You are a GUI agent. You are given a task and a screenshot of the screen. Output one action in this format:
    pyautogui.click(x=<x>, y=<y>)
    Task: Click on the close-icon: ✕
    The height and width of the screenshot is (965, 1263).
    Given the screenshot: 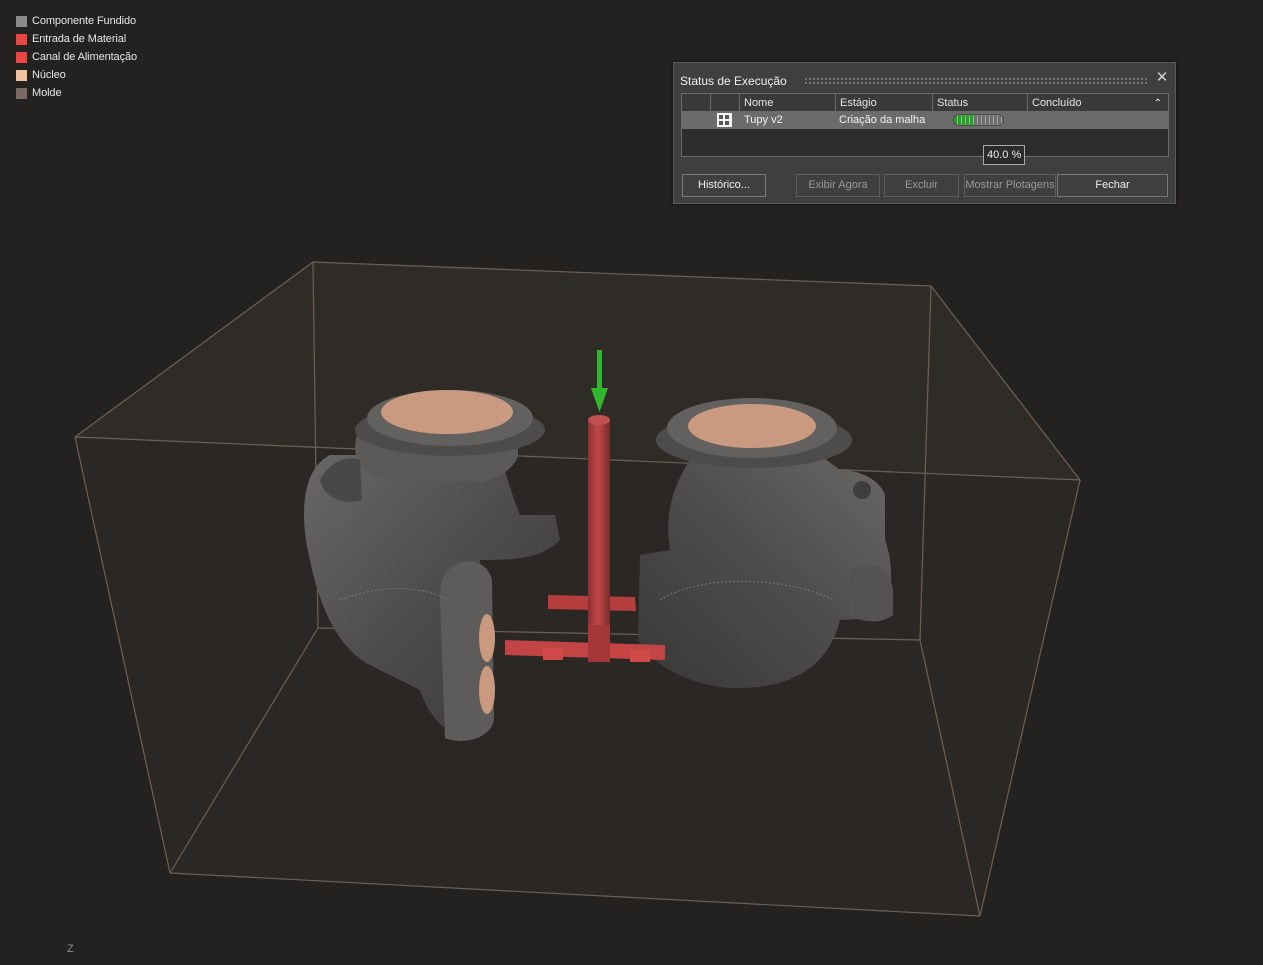 What is the action you would take?
    pyautogui.click(x=1162, y=77)
    